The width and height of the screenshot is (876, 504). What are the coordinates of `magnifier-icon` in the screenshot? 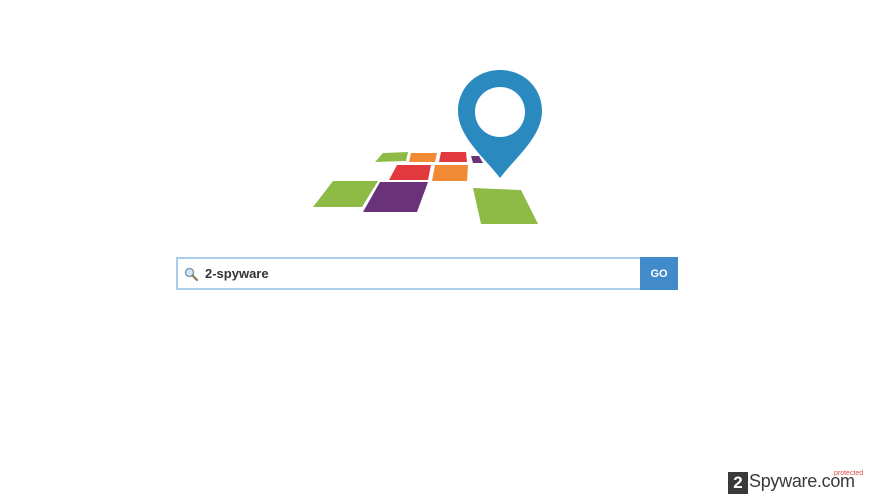 It's located at (191, 274).